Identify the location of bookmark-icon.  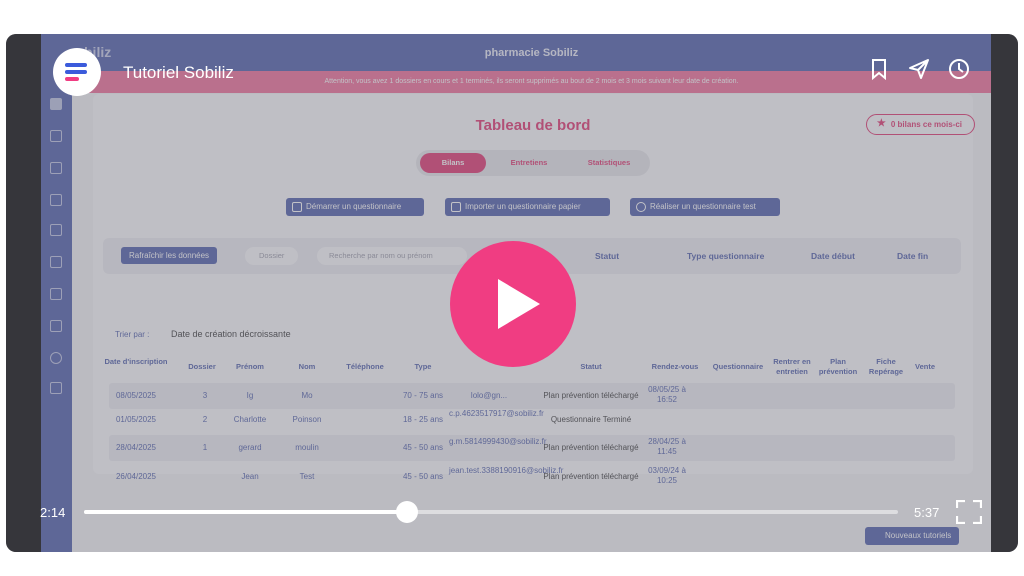
(879, 69).